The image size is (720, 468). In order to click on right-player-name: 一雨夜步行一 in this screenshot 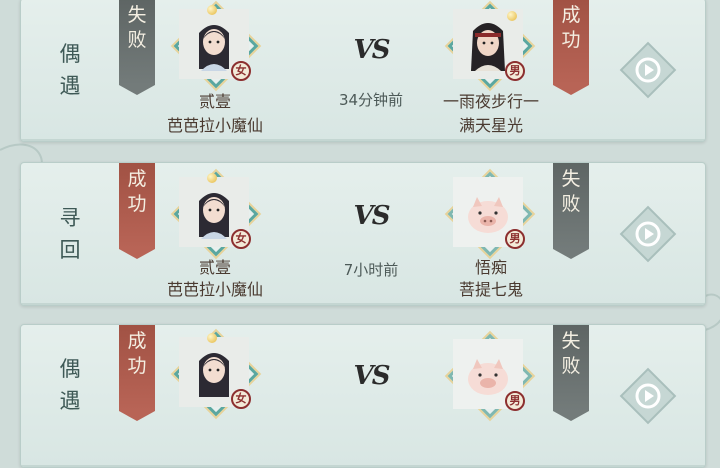, I will do `click(490, 101)`.